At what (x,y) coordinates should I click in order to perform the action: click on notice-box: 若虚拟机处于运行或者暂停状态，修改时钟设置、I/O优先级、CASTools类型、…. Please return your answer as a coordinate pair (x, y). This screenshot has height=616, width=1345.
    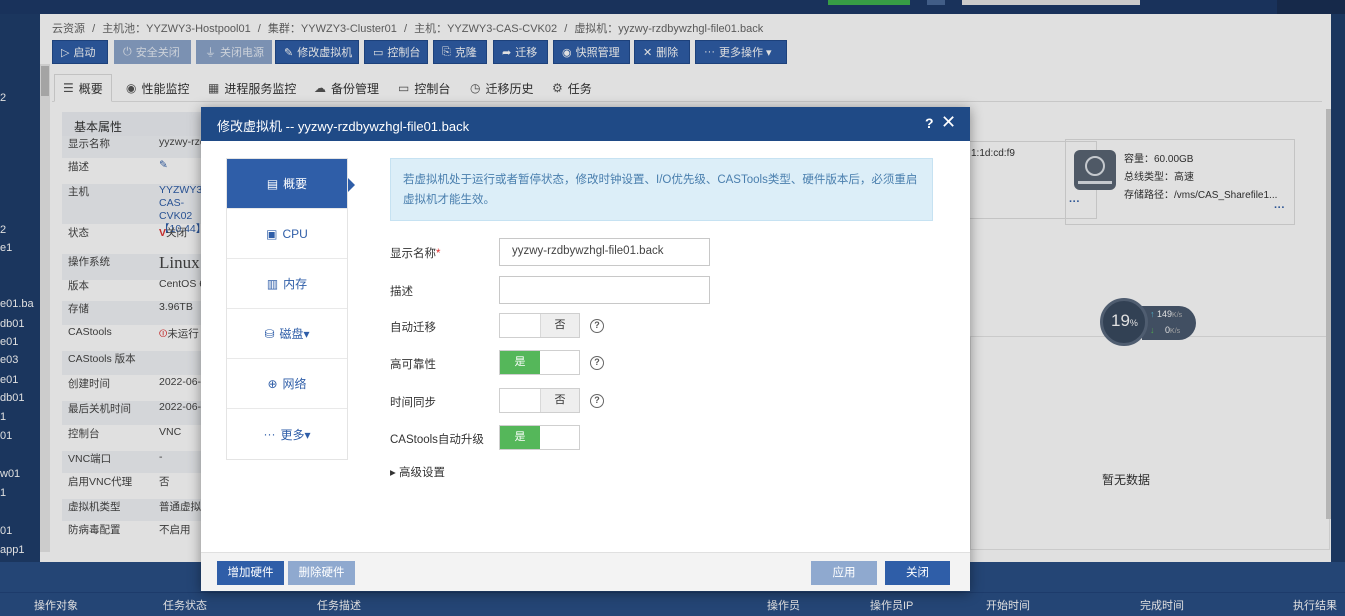
    Looking at the image, I should click on (661, 189).